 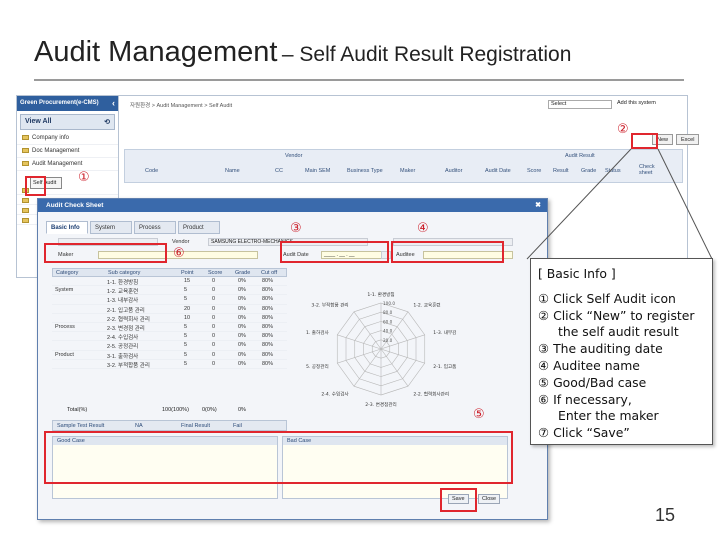 What do you see at coordinates (544, 399) in the screenshot?
I see `instruction-number: ⑥` at bounding box center [544, 399].